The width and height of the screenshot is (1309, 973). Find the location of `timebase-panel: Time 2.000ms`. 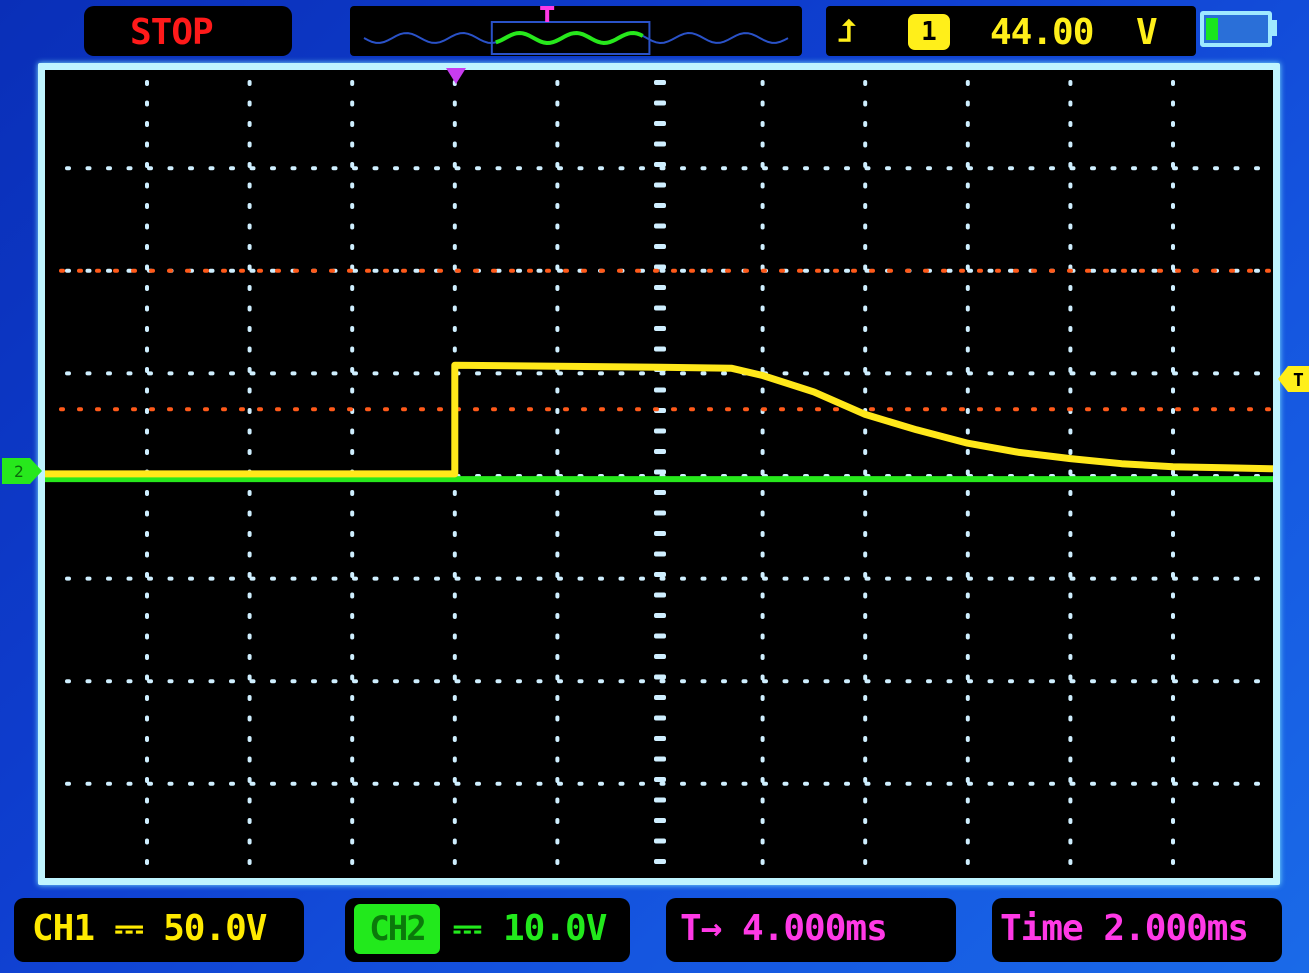

timebase-panel: Time 2.000ms is located at coordinates (1137, 930).